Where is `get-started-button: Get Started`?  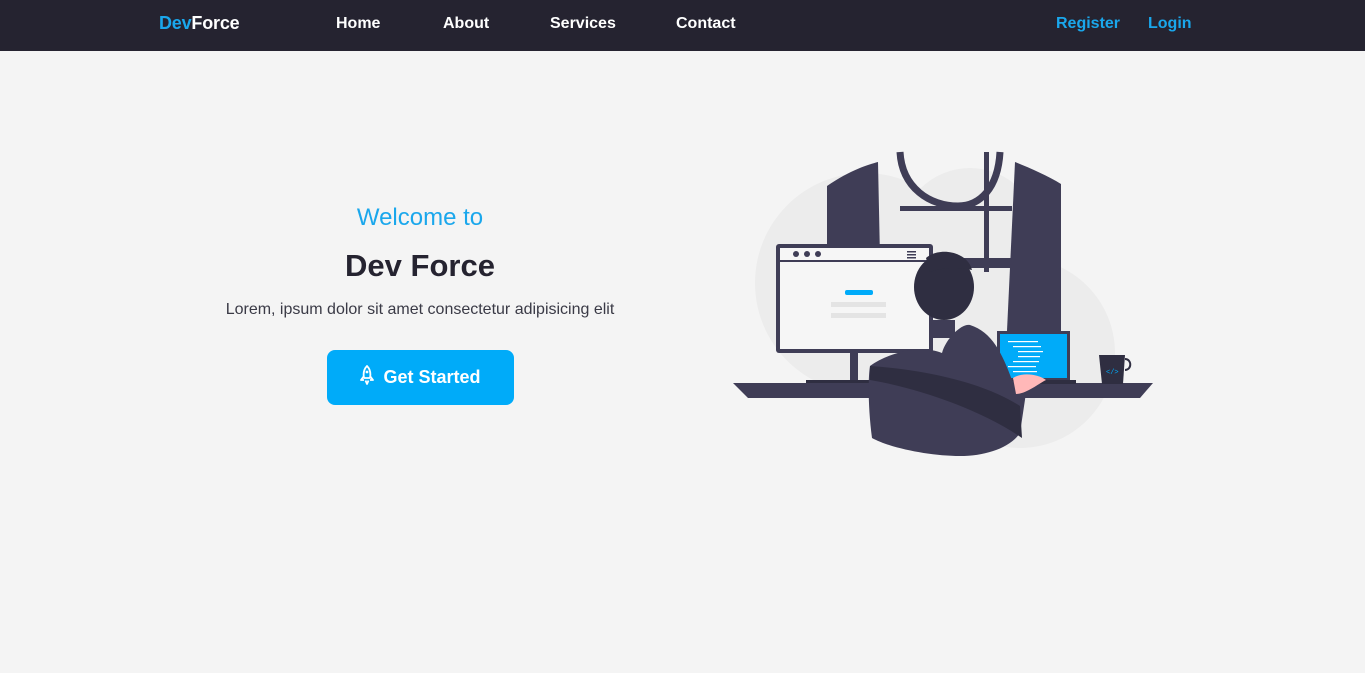 get-started-button: Get Started is located at coordinates (420, 377).